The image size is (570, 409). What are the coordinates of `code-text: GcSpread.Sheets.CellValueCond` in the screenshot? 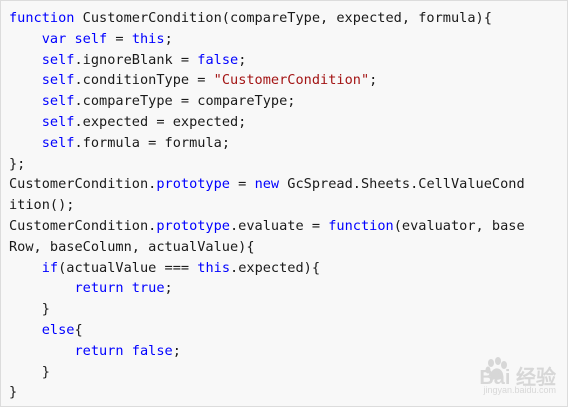 It's located at (402, 184).